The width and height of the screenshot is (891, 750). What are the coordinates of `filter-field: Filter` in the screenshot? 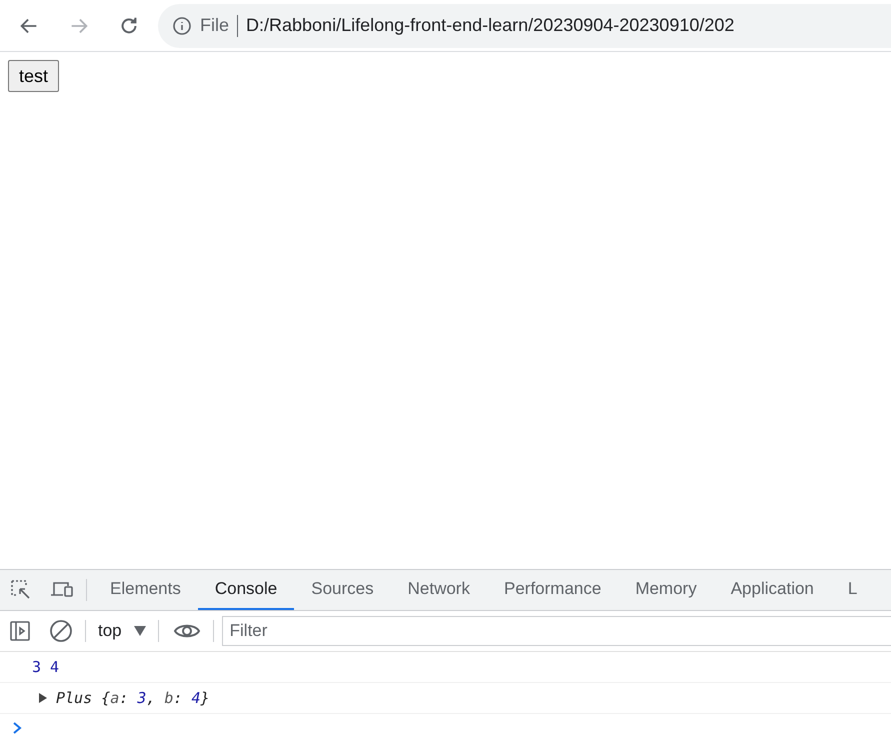 It's located at (556, 631).